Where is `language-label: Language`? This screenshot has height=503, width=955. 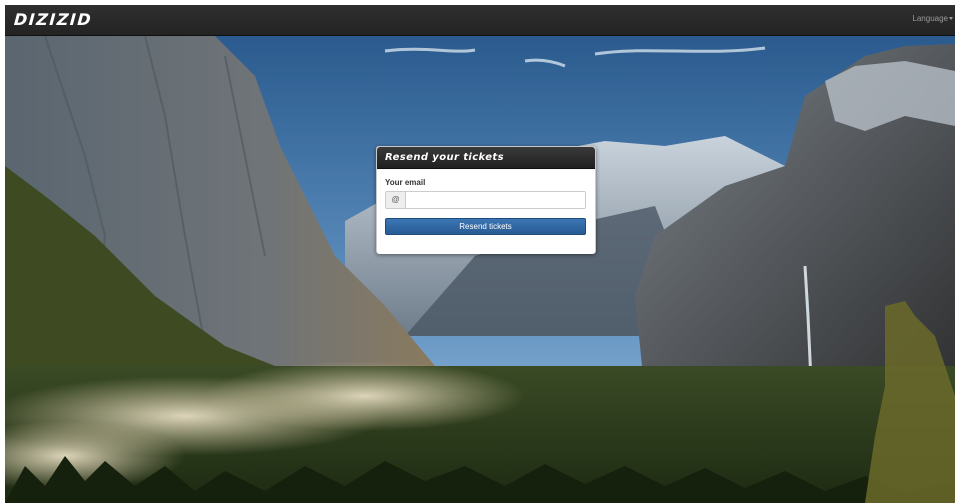 language-label: Language is located at coordinates (930, 18).